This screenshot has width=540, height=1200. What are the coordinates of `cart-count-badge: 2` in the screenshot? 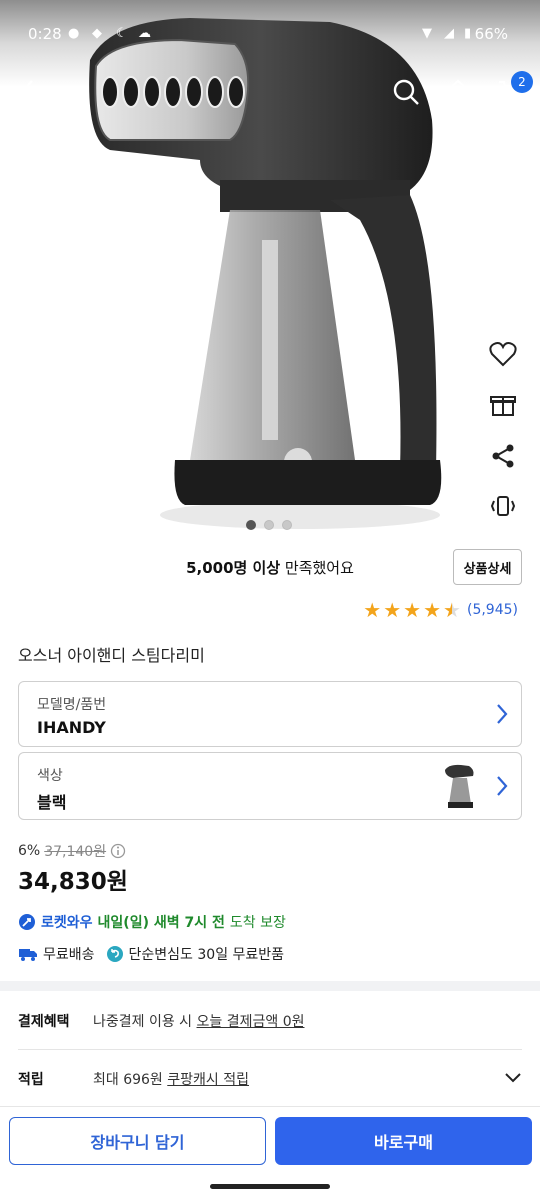 It's located at (522, 82).